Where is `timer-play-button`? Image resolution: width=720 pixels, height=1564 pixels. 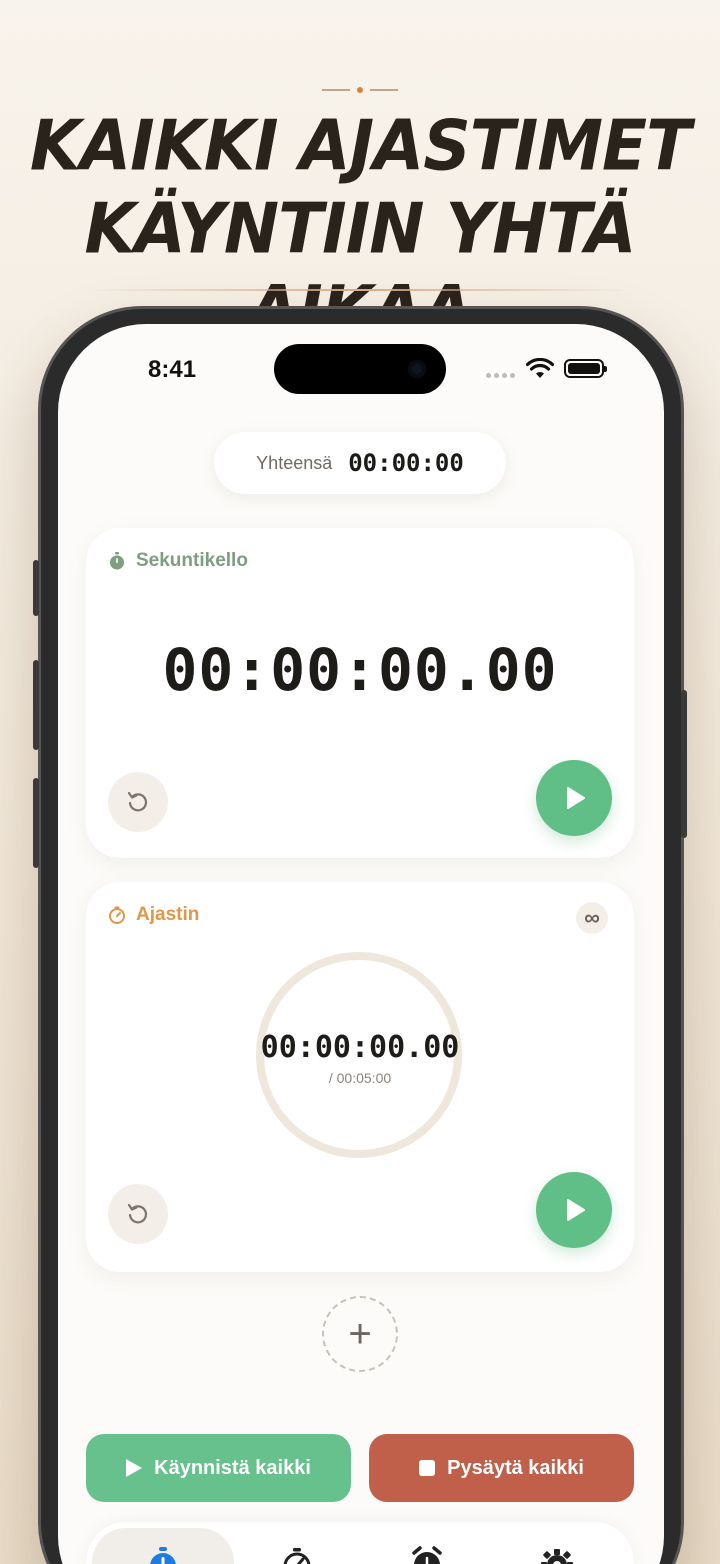 timer-play-button is located at coordinates (574, 1210).